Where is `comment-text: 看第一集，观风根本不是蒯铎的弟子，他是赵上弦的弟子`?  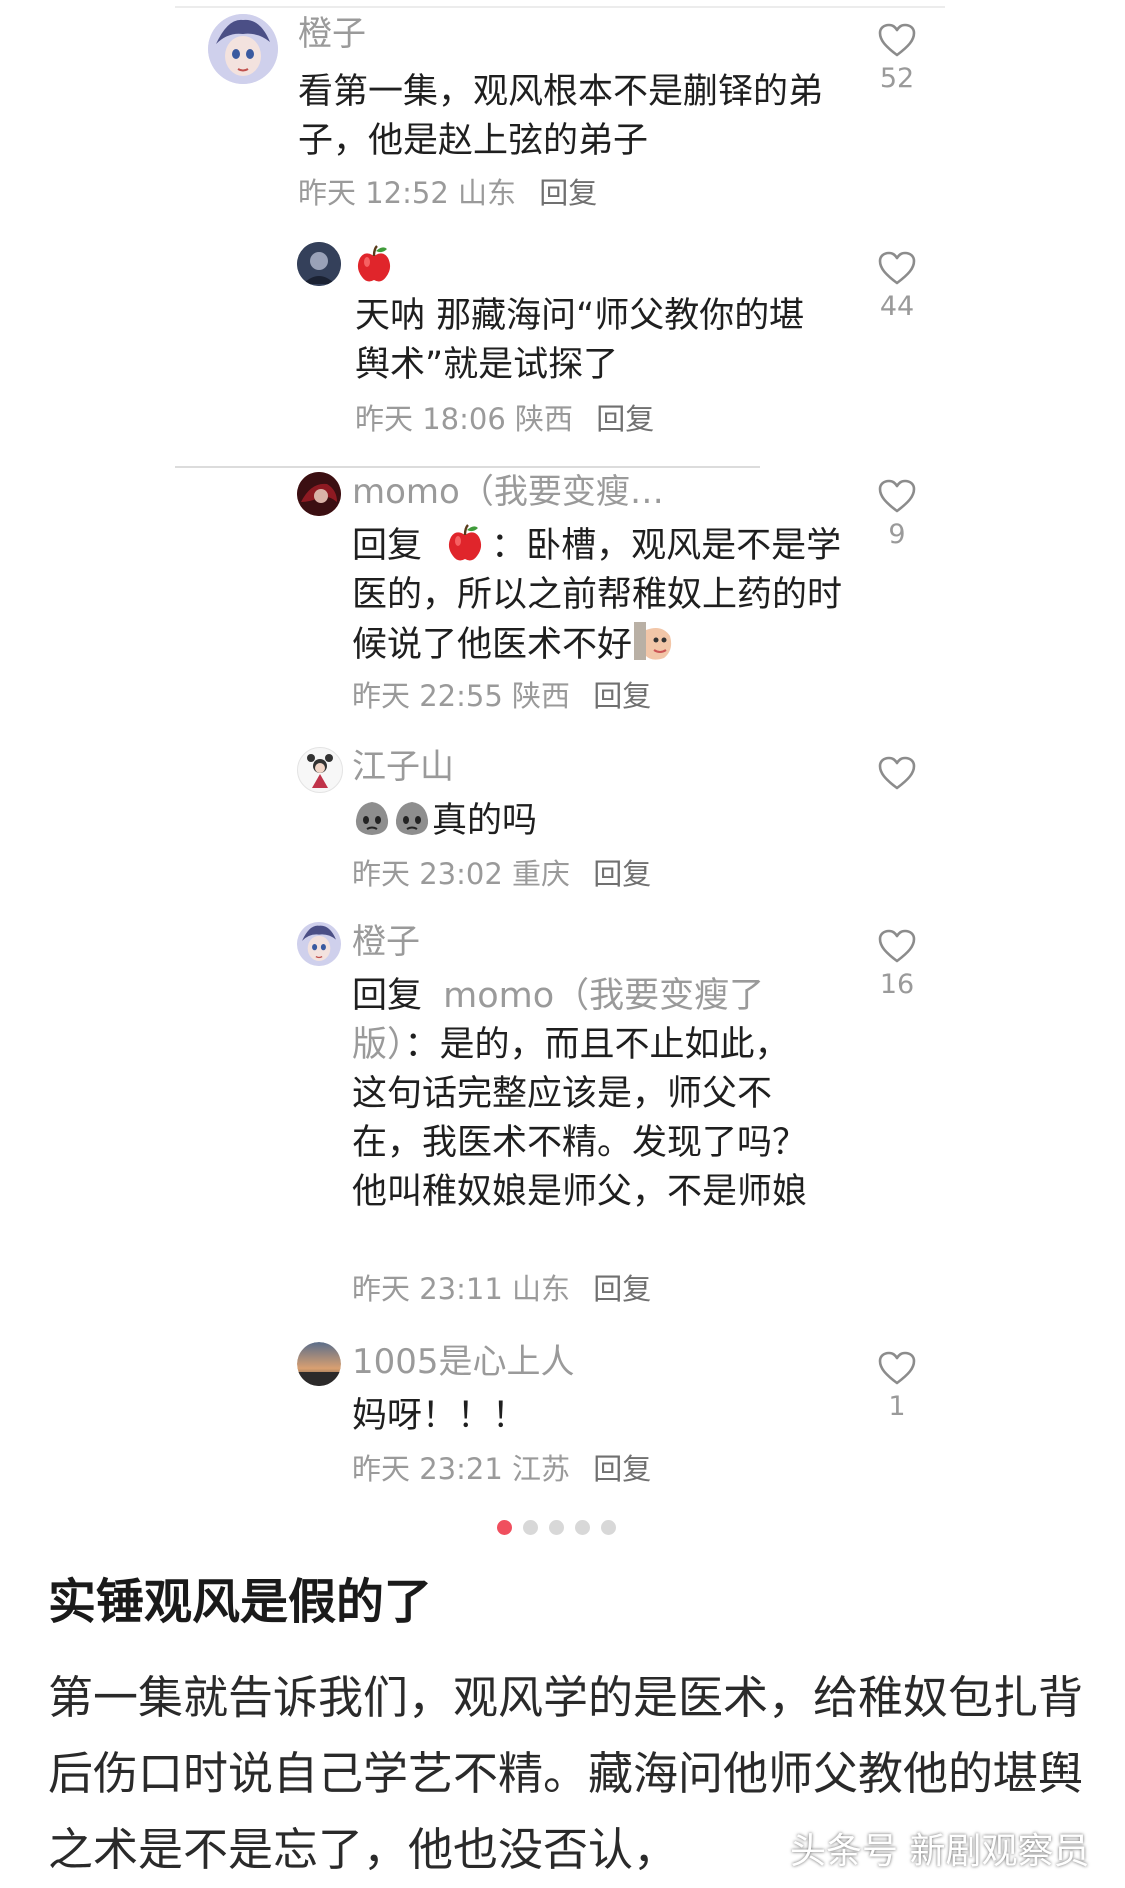
comment-text: 看第一集，观风根本不是蒯铎的弟子，他是赵上弦的弟子 is located at coordinates (561, 116).